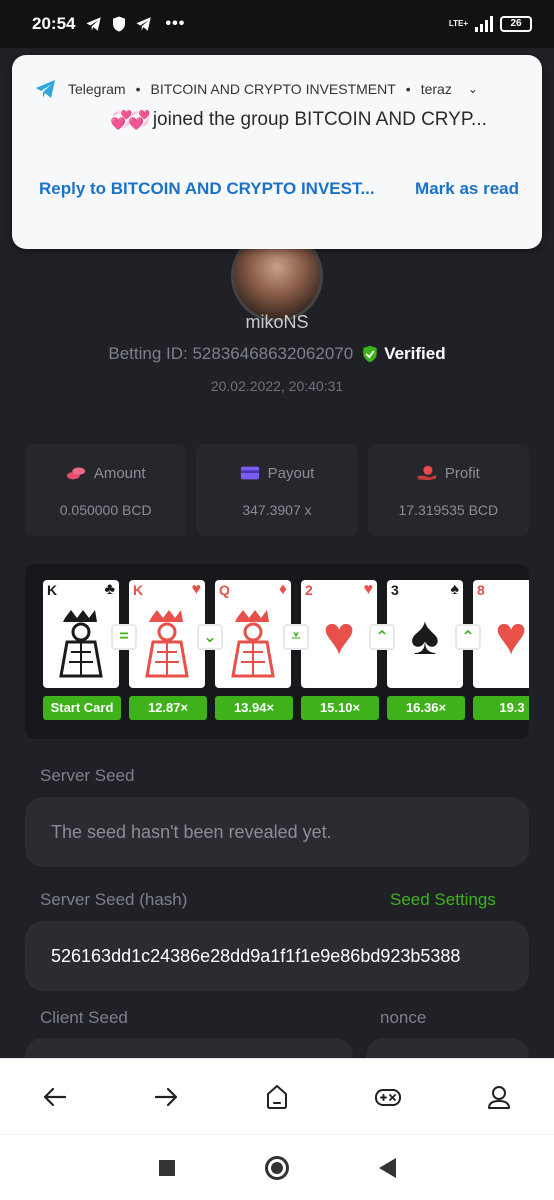 This screenshot has width=554, height=1200. I want to click on playing-card: 8♥♥, so click(501, 634).